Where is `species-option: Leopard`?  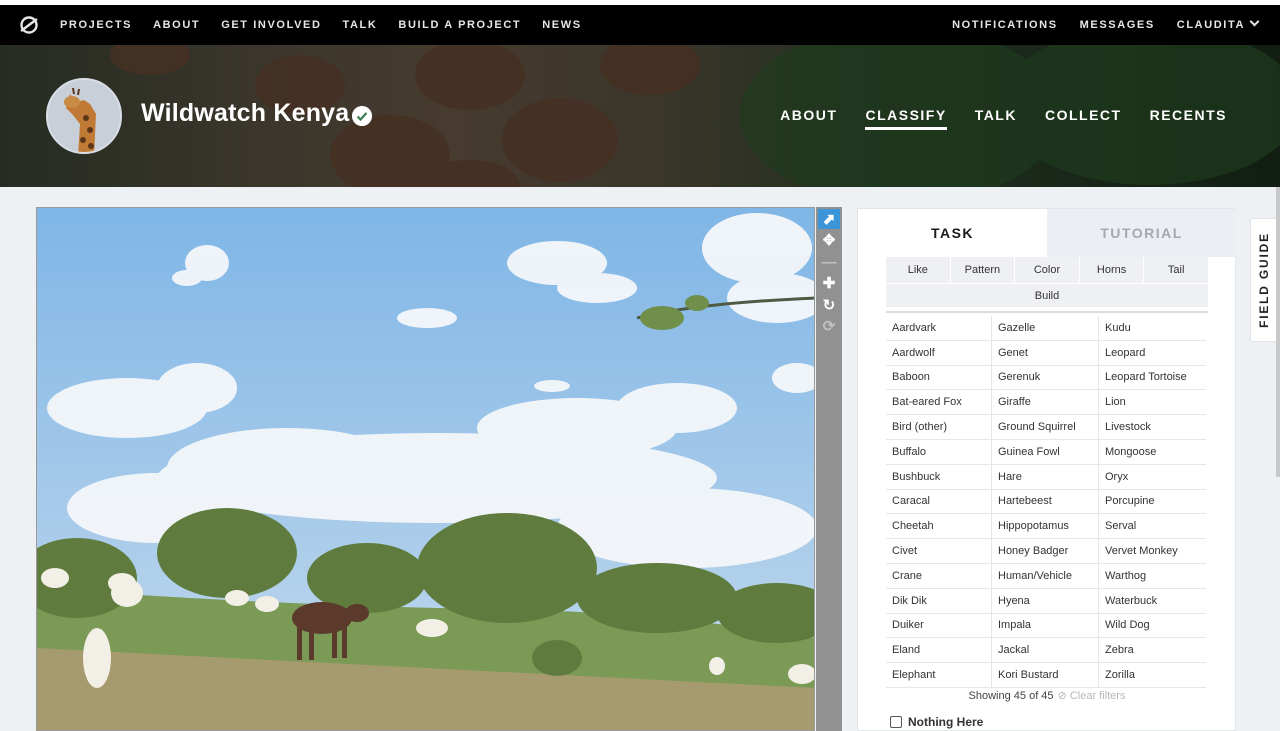
species-option: Leopard is located at coordinates (1152, 353).